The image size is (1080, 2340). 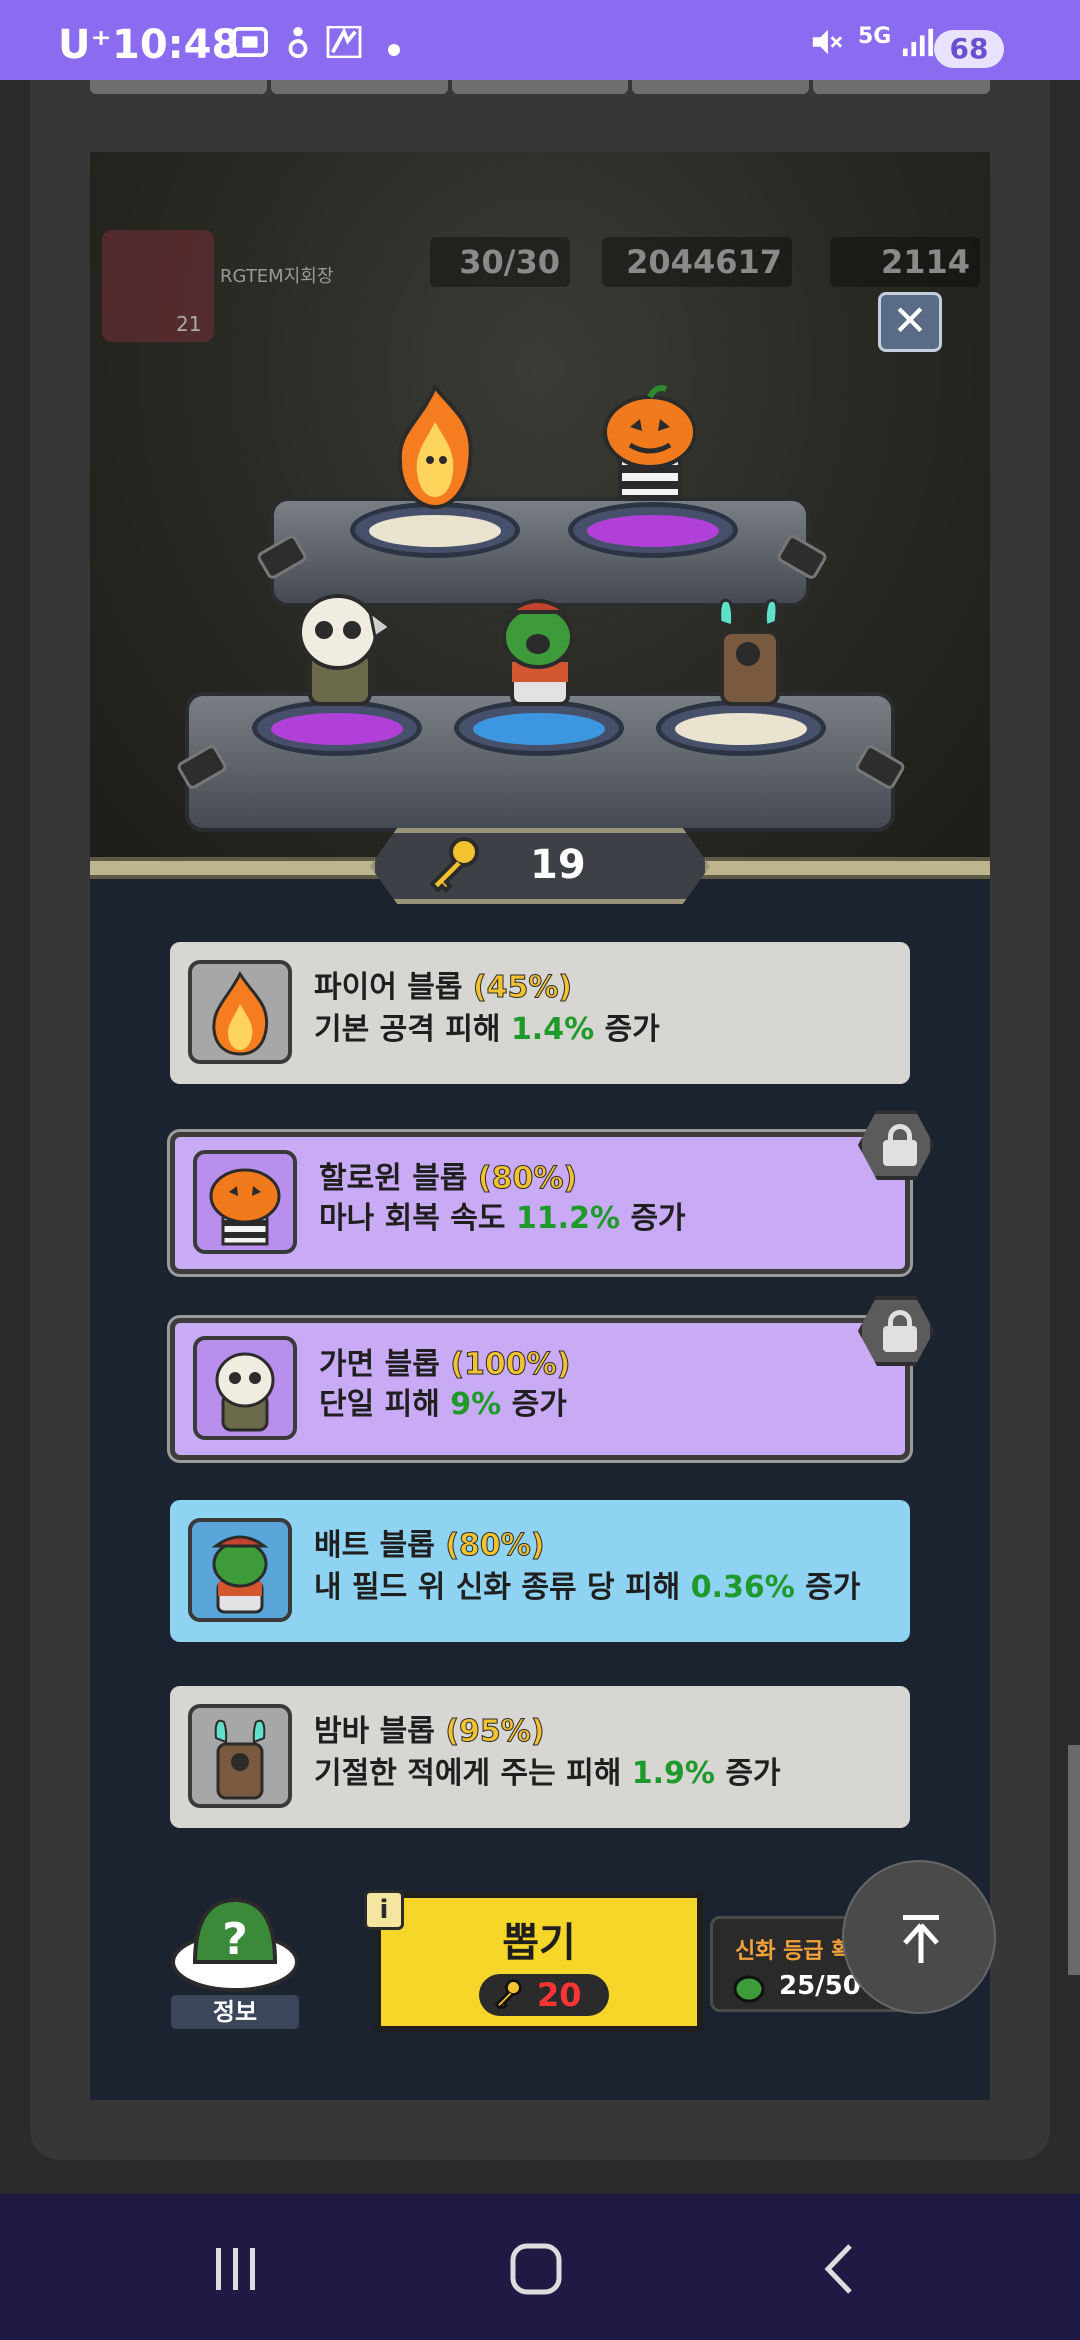 I want to click on blob-card-fire: 파이어 블롭 (45%) 기본 공격 피해 1.4% 증가, so click(x=540, y=1013).